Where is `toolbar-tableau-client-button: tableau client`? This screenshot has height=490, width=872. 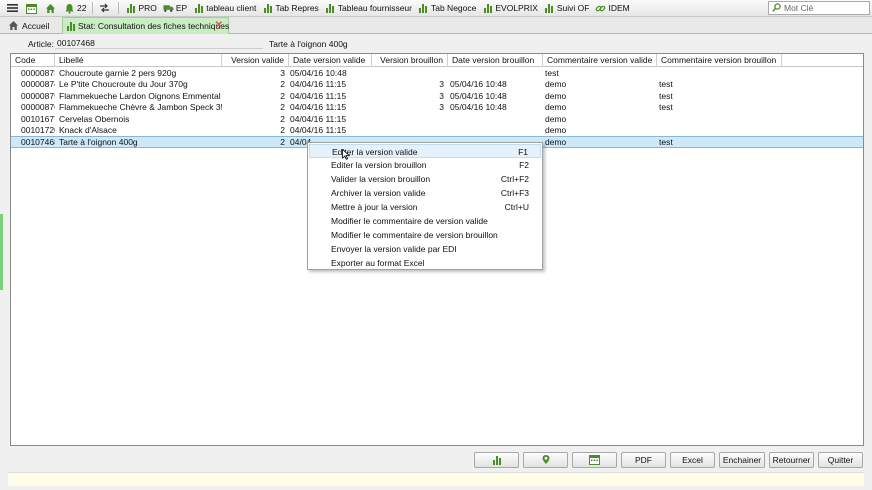 toolbar-tableau-client-button: tableau client is located at coordinates (224, 8).